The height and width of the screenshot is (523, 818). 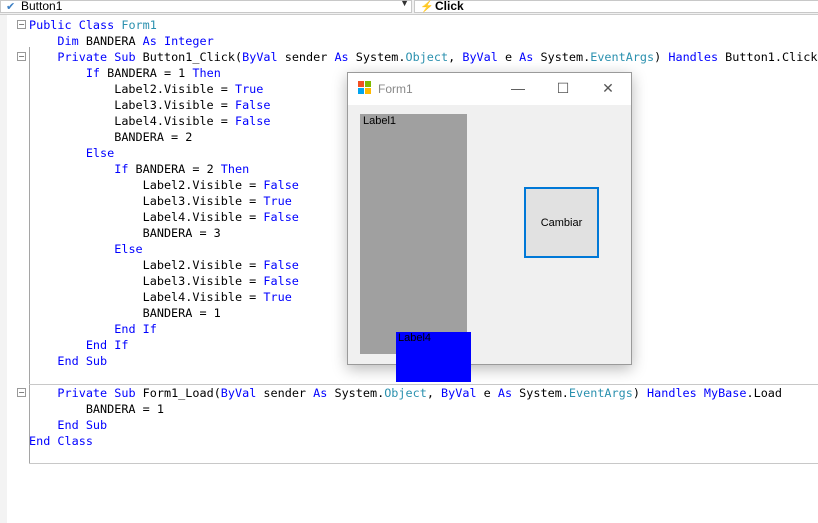 I want to click on code-line: End Class, so click(x=61, y=441).